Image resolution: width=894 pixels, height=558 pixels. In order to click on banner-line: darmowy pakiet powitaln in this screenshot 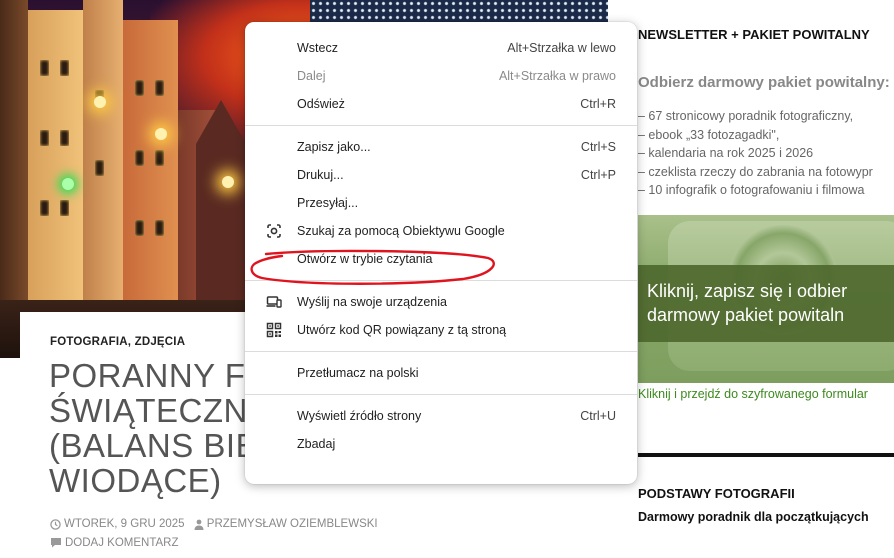, I will do `click(746, 315)`.